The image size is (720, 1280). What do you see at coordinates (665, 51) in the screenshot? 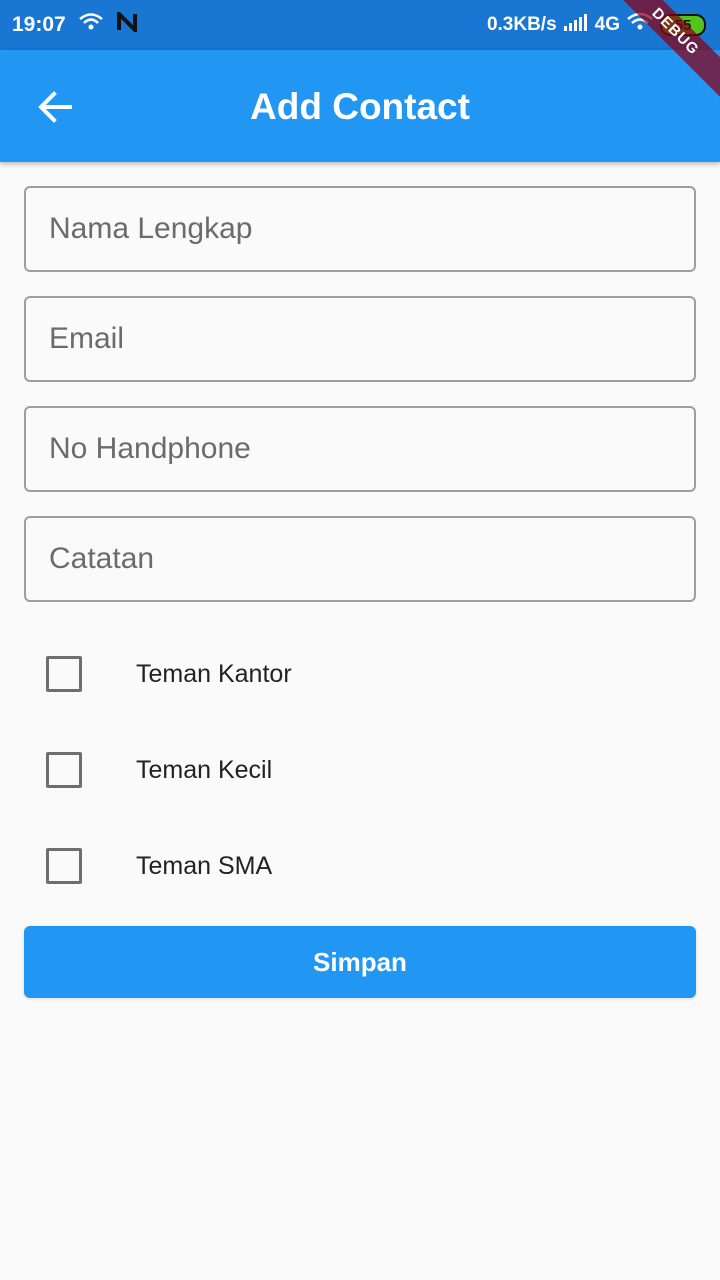
I see `debug-banner: DEBUG` at bounding box center [665, 51].